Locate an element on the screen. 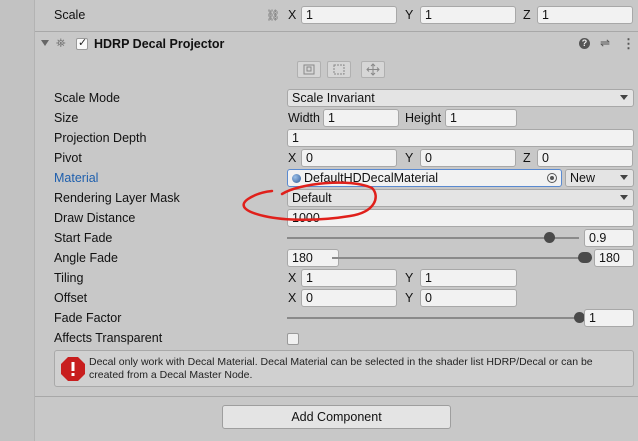  fade-factor-slider-handle is located at coordinates (579, 317).